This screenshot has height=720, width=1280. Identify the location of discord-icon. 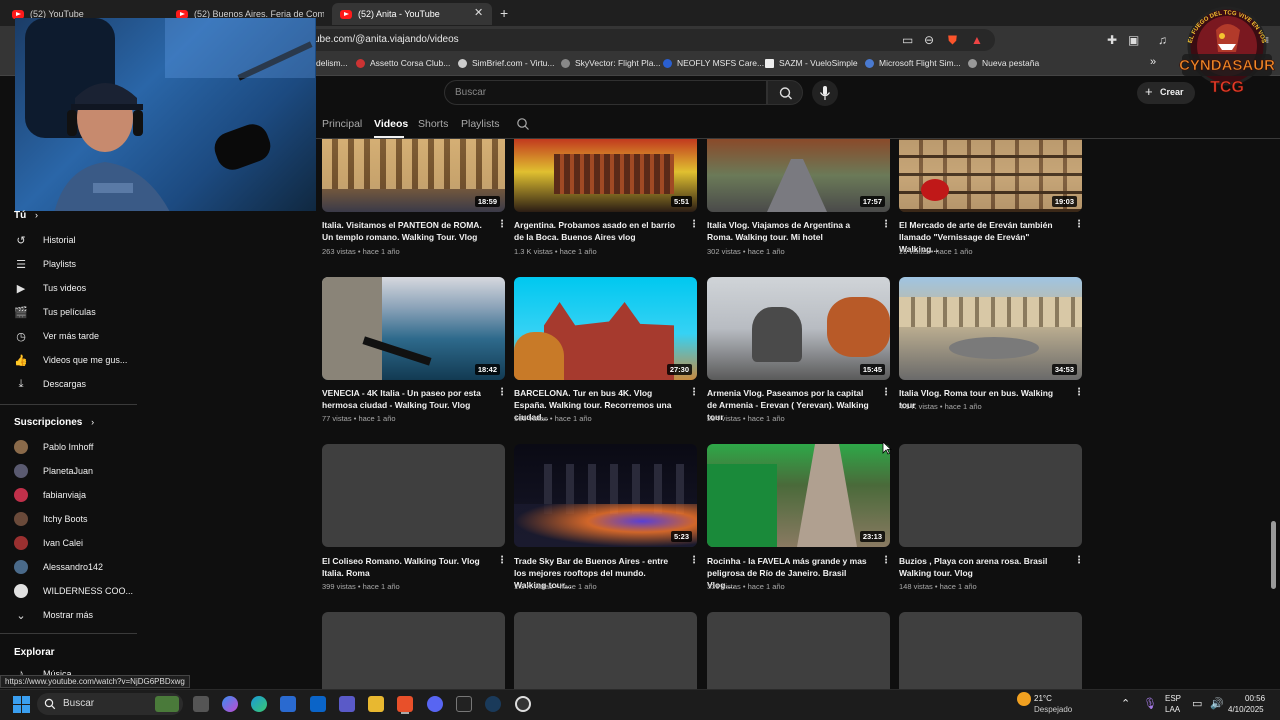
(435, 704).